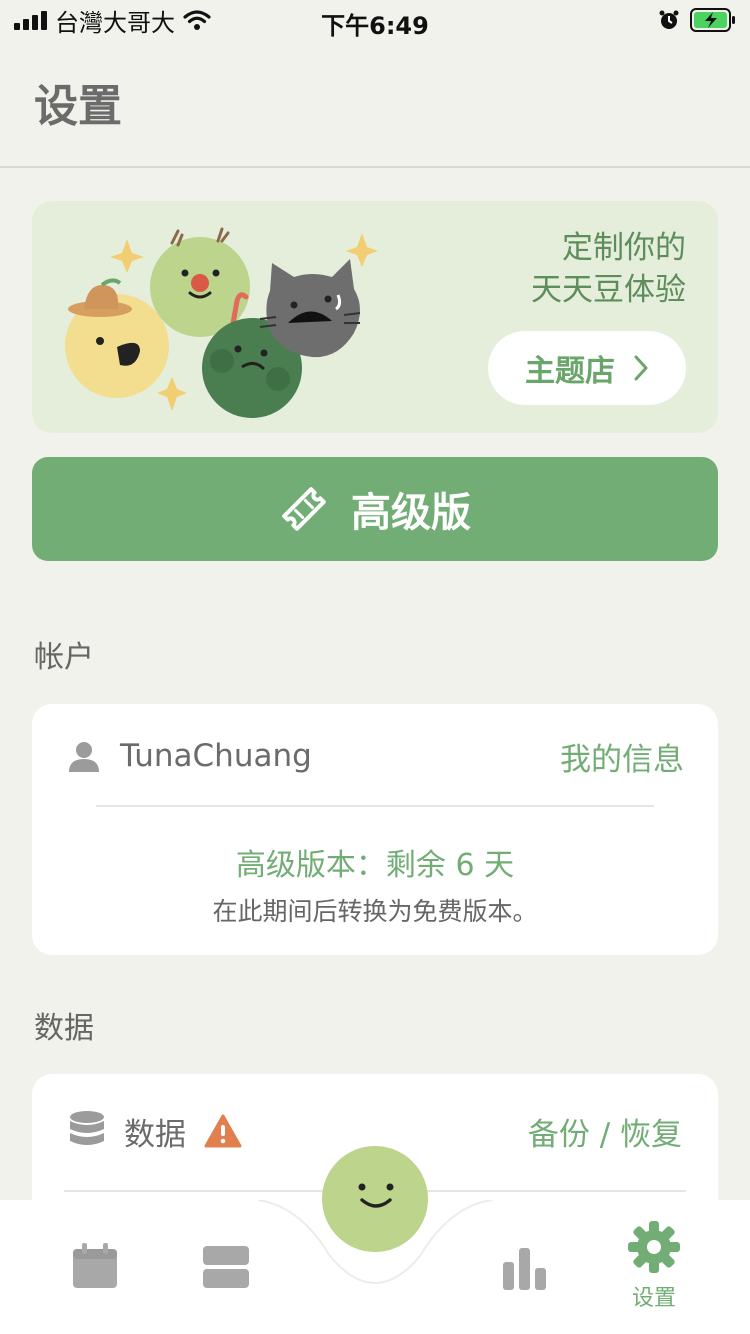 This screenshot has height=1334, width=750. Describe the element at coordinates (87, 1128) in the screenshot. I see `database-icon` at that location.